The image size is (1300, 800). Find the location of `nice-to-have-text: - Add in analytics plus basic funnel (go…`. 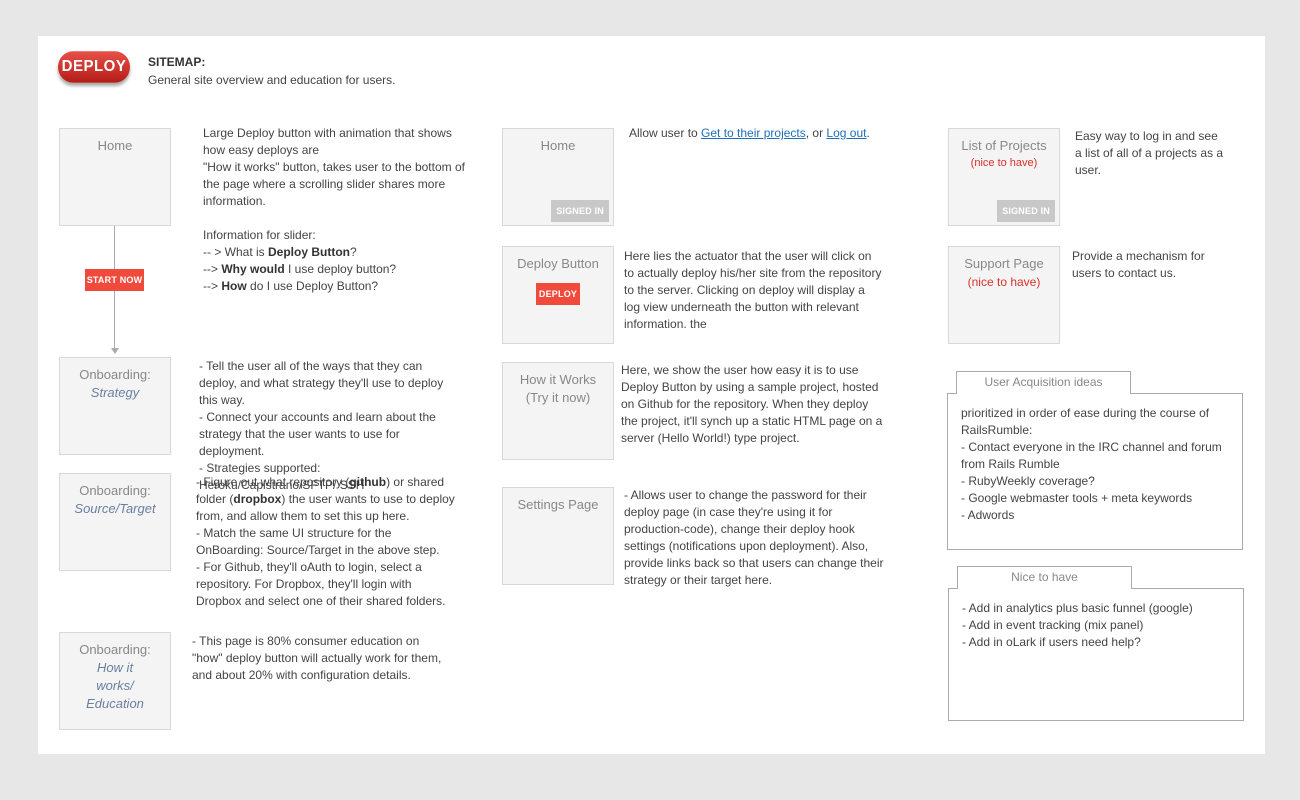

nice-to-have-text: - Add in analytics plus basic funnel (go… is located at coordinates (1077, 625).